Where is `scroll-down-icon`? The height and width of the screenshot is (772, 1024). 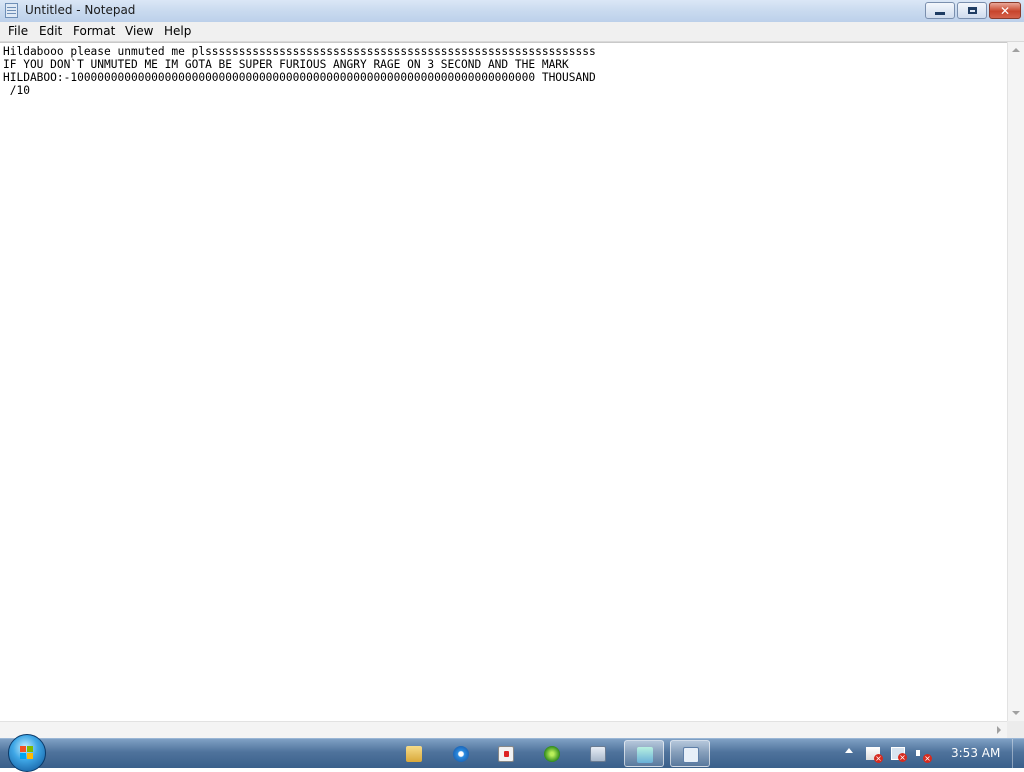
scroll-down-icon is located at coordinates (1016, 713).